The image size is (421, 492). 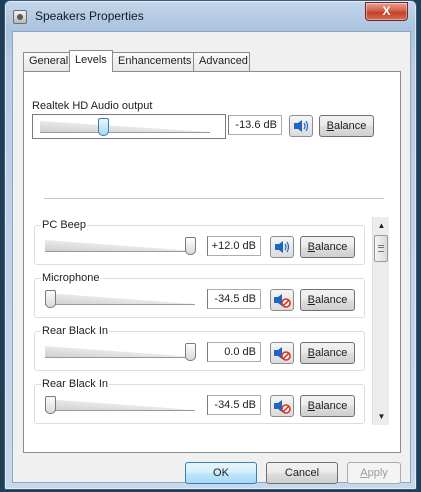 I want to click on channel-microphone: Microphone -34.5 dB Balance, so click(x=199, y=294).